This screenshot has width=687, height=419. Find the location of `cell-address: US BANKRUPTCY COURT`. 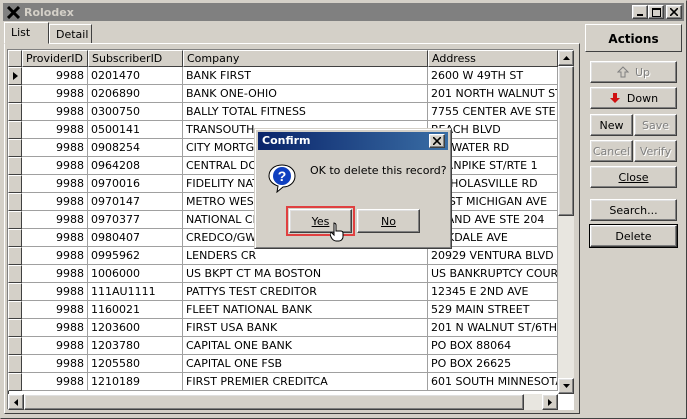

cell-address: US BANKRUPTCY COURT is located at coordinates (493, 274).